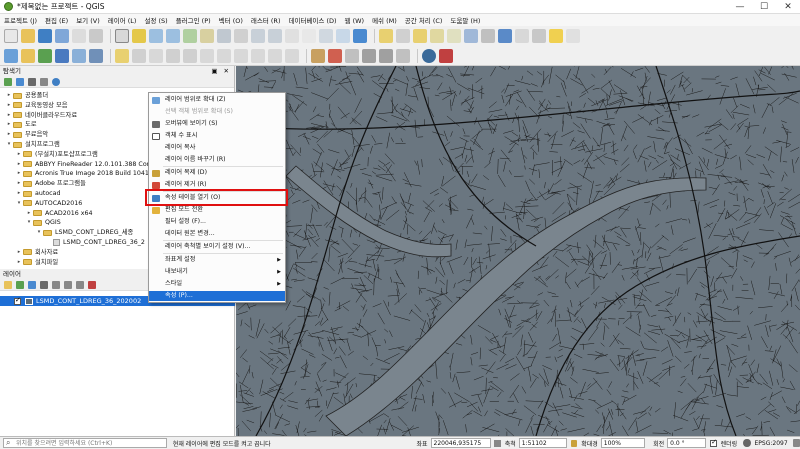 The height and width of the screenshot is (449, 800). What do you see at coordinates (217, 260) in the screenshot?
I see `context-menu-item: 좌표계 설정 ▶` at bounding box center [217, 260].